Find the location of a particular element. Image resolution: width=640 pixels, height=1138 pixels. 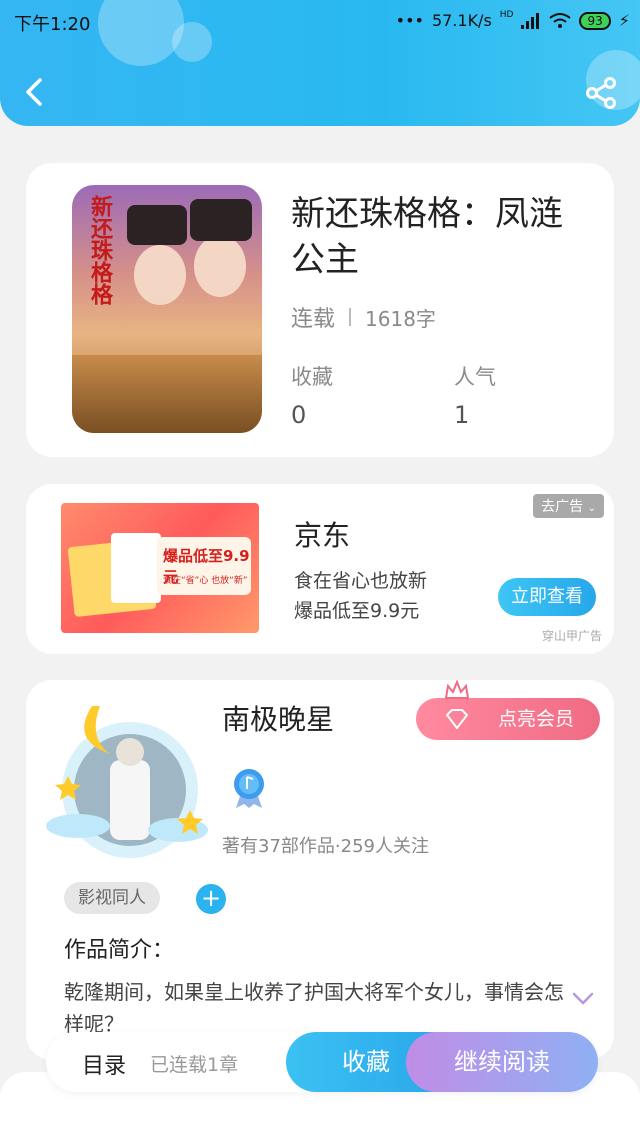

favorites-value: 0 is located at coordinates (299, 415).